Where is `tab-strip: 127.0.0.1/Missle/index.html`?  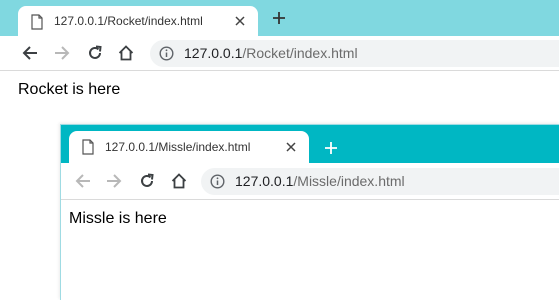 tab-strip: 127.0.0.1/Missle/index.html is located at coordinates (310, 144).